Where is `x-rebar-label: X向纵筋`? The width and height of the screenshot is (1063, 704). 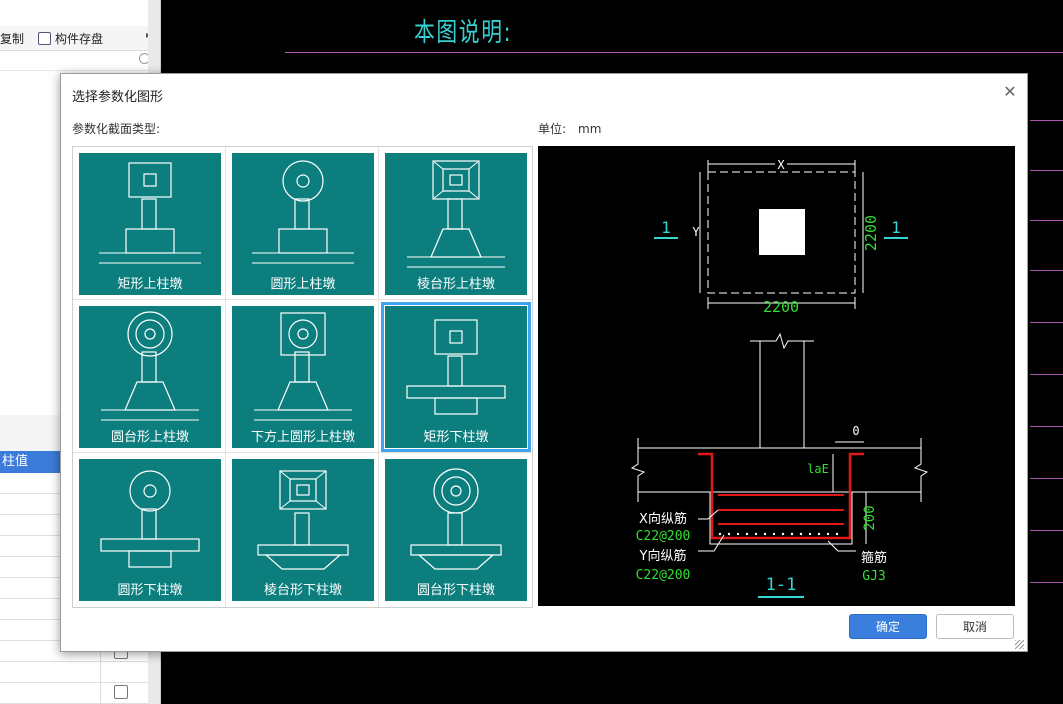 x-rebar-label: X向纵筋 is located at coordinates (663, 519).